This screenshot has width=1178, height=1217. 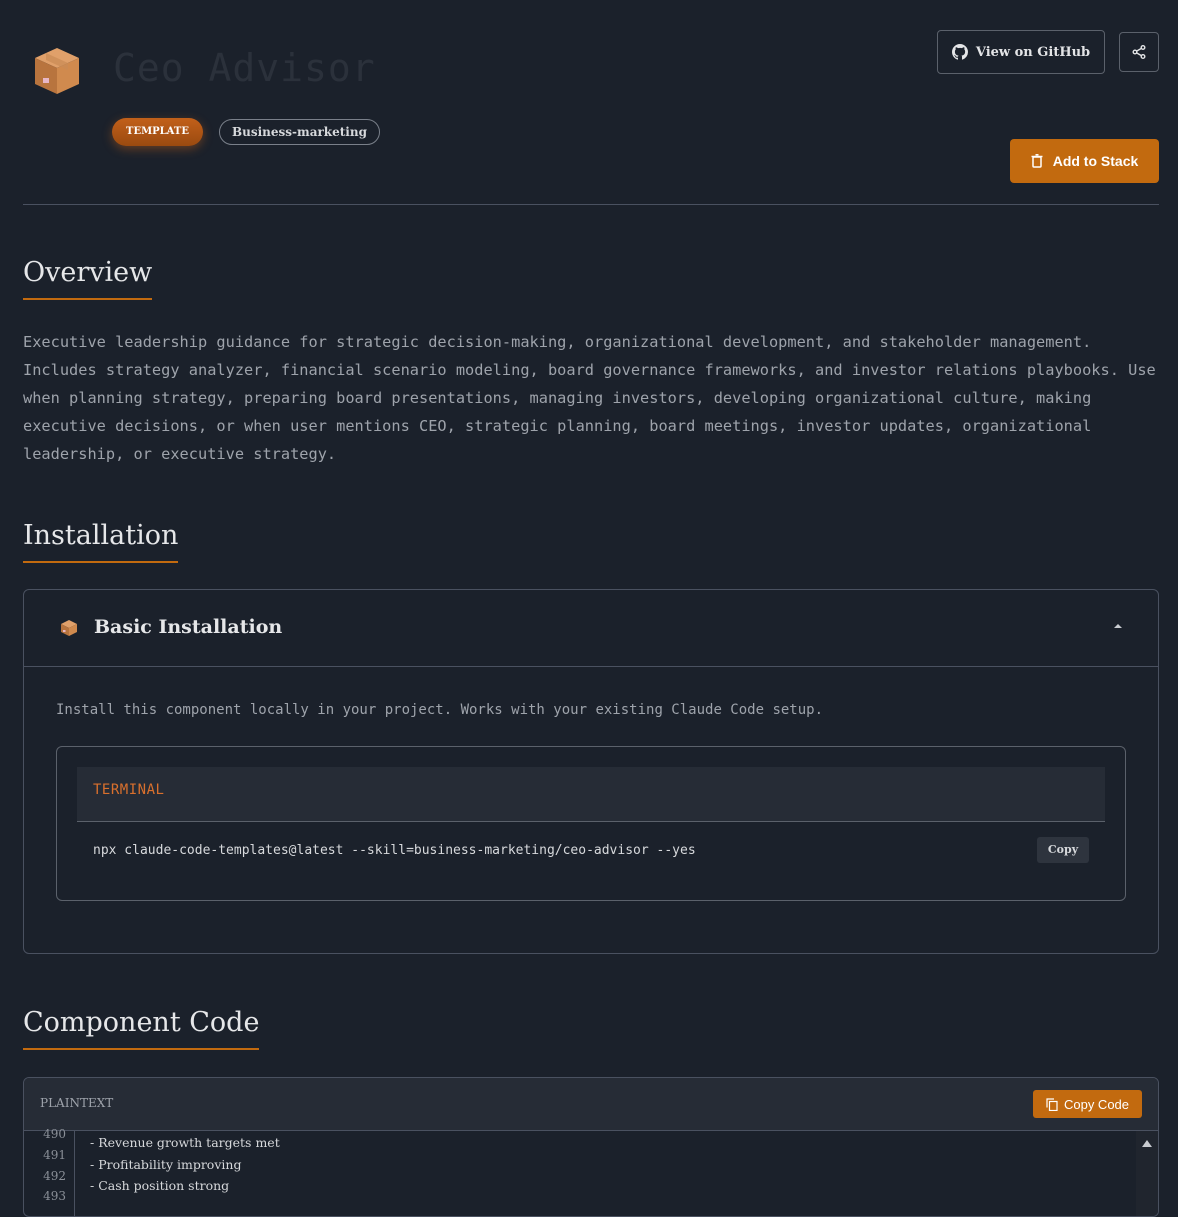 I want to click on installation-heading: Installation, so click(x=101, y=541).